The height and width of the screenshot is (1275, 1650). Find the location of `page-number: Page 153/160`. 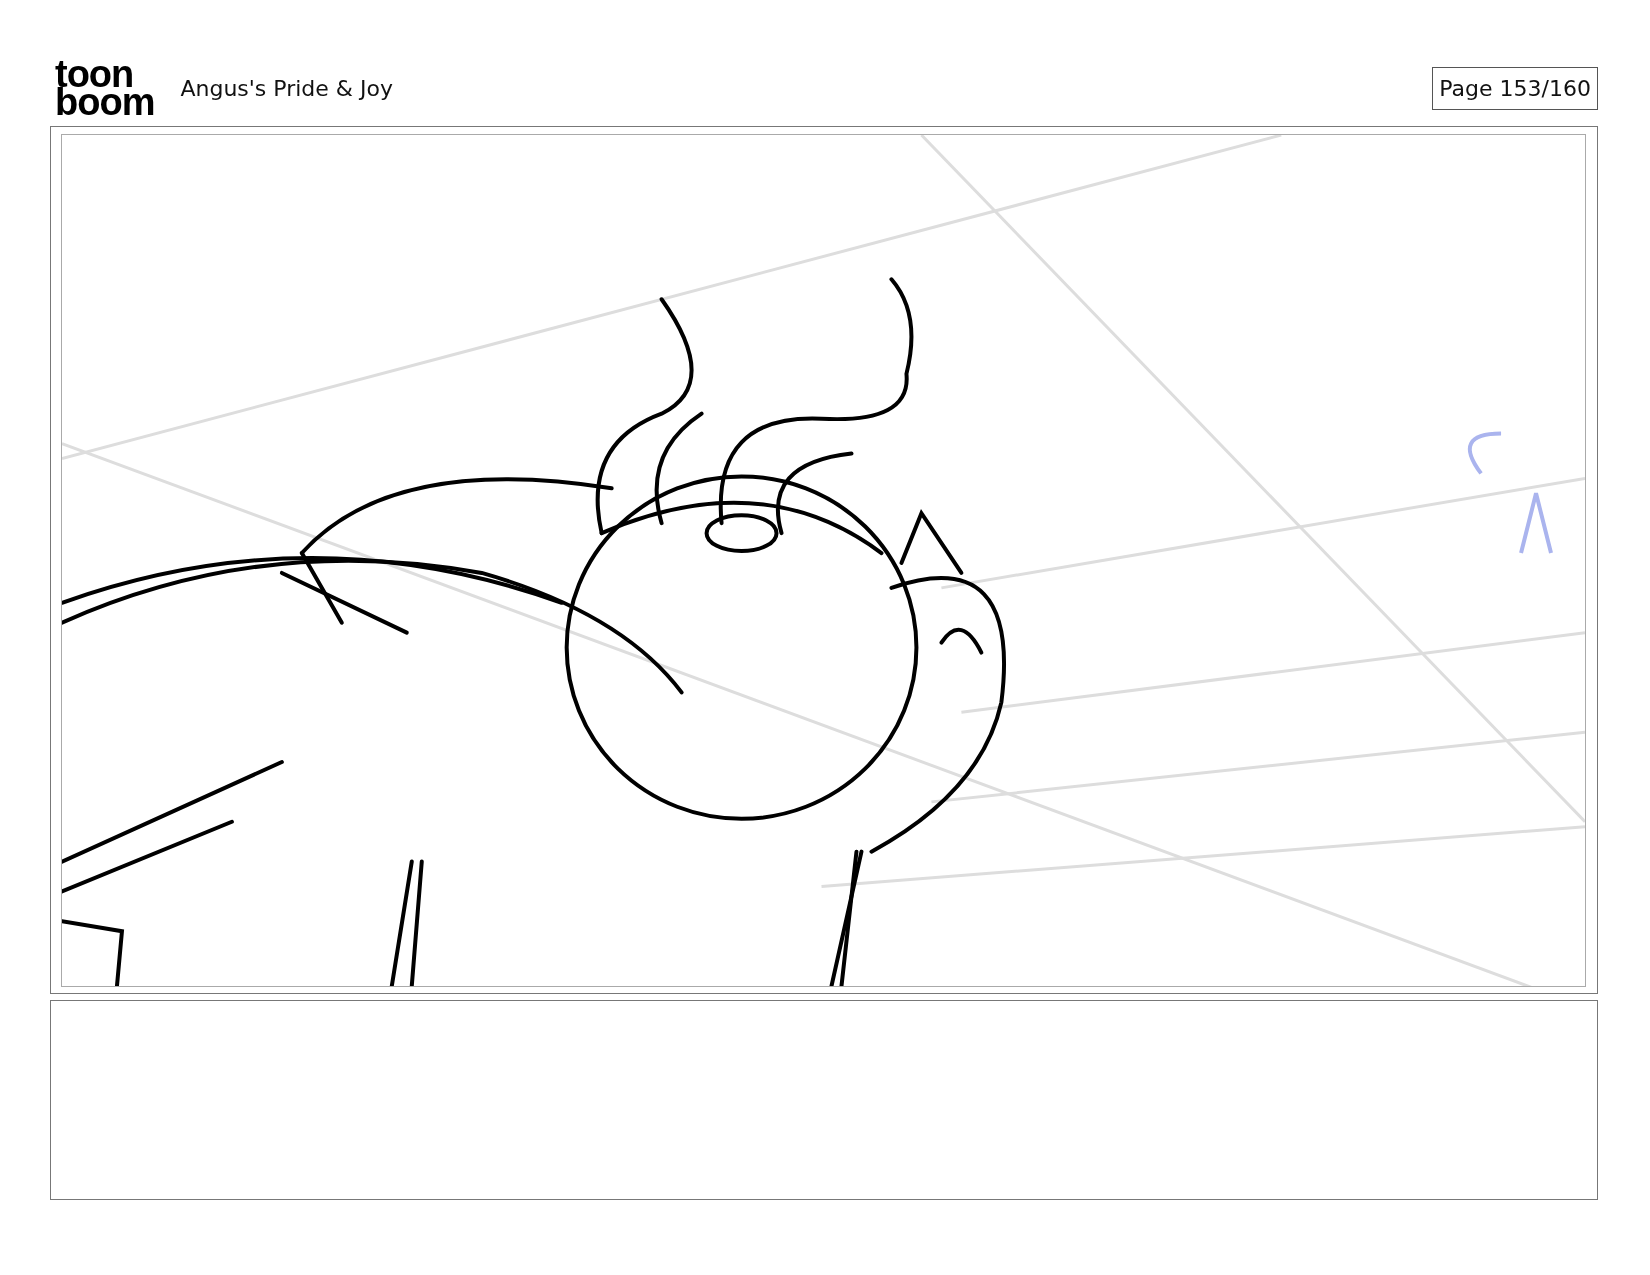

page-number: Page 153/160 is located at coordinates (1515, 88).